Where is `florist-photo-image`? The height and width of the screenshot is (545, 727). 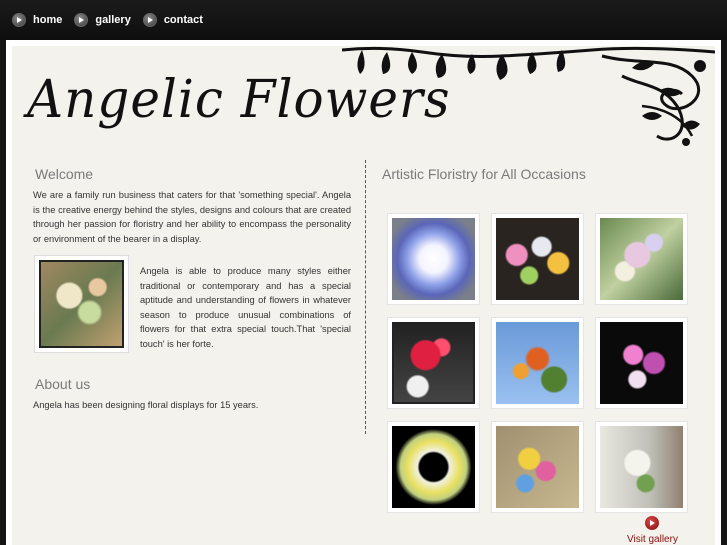 florist-photo-image is located at coordinates (81, 304).